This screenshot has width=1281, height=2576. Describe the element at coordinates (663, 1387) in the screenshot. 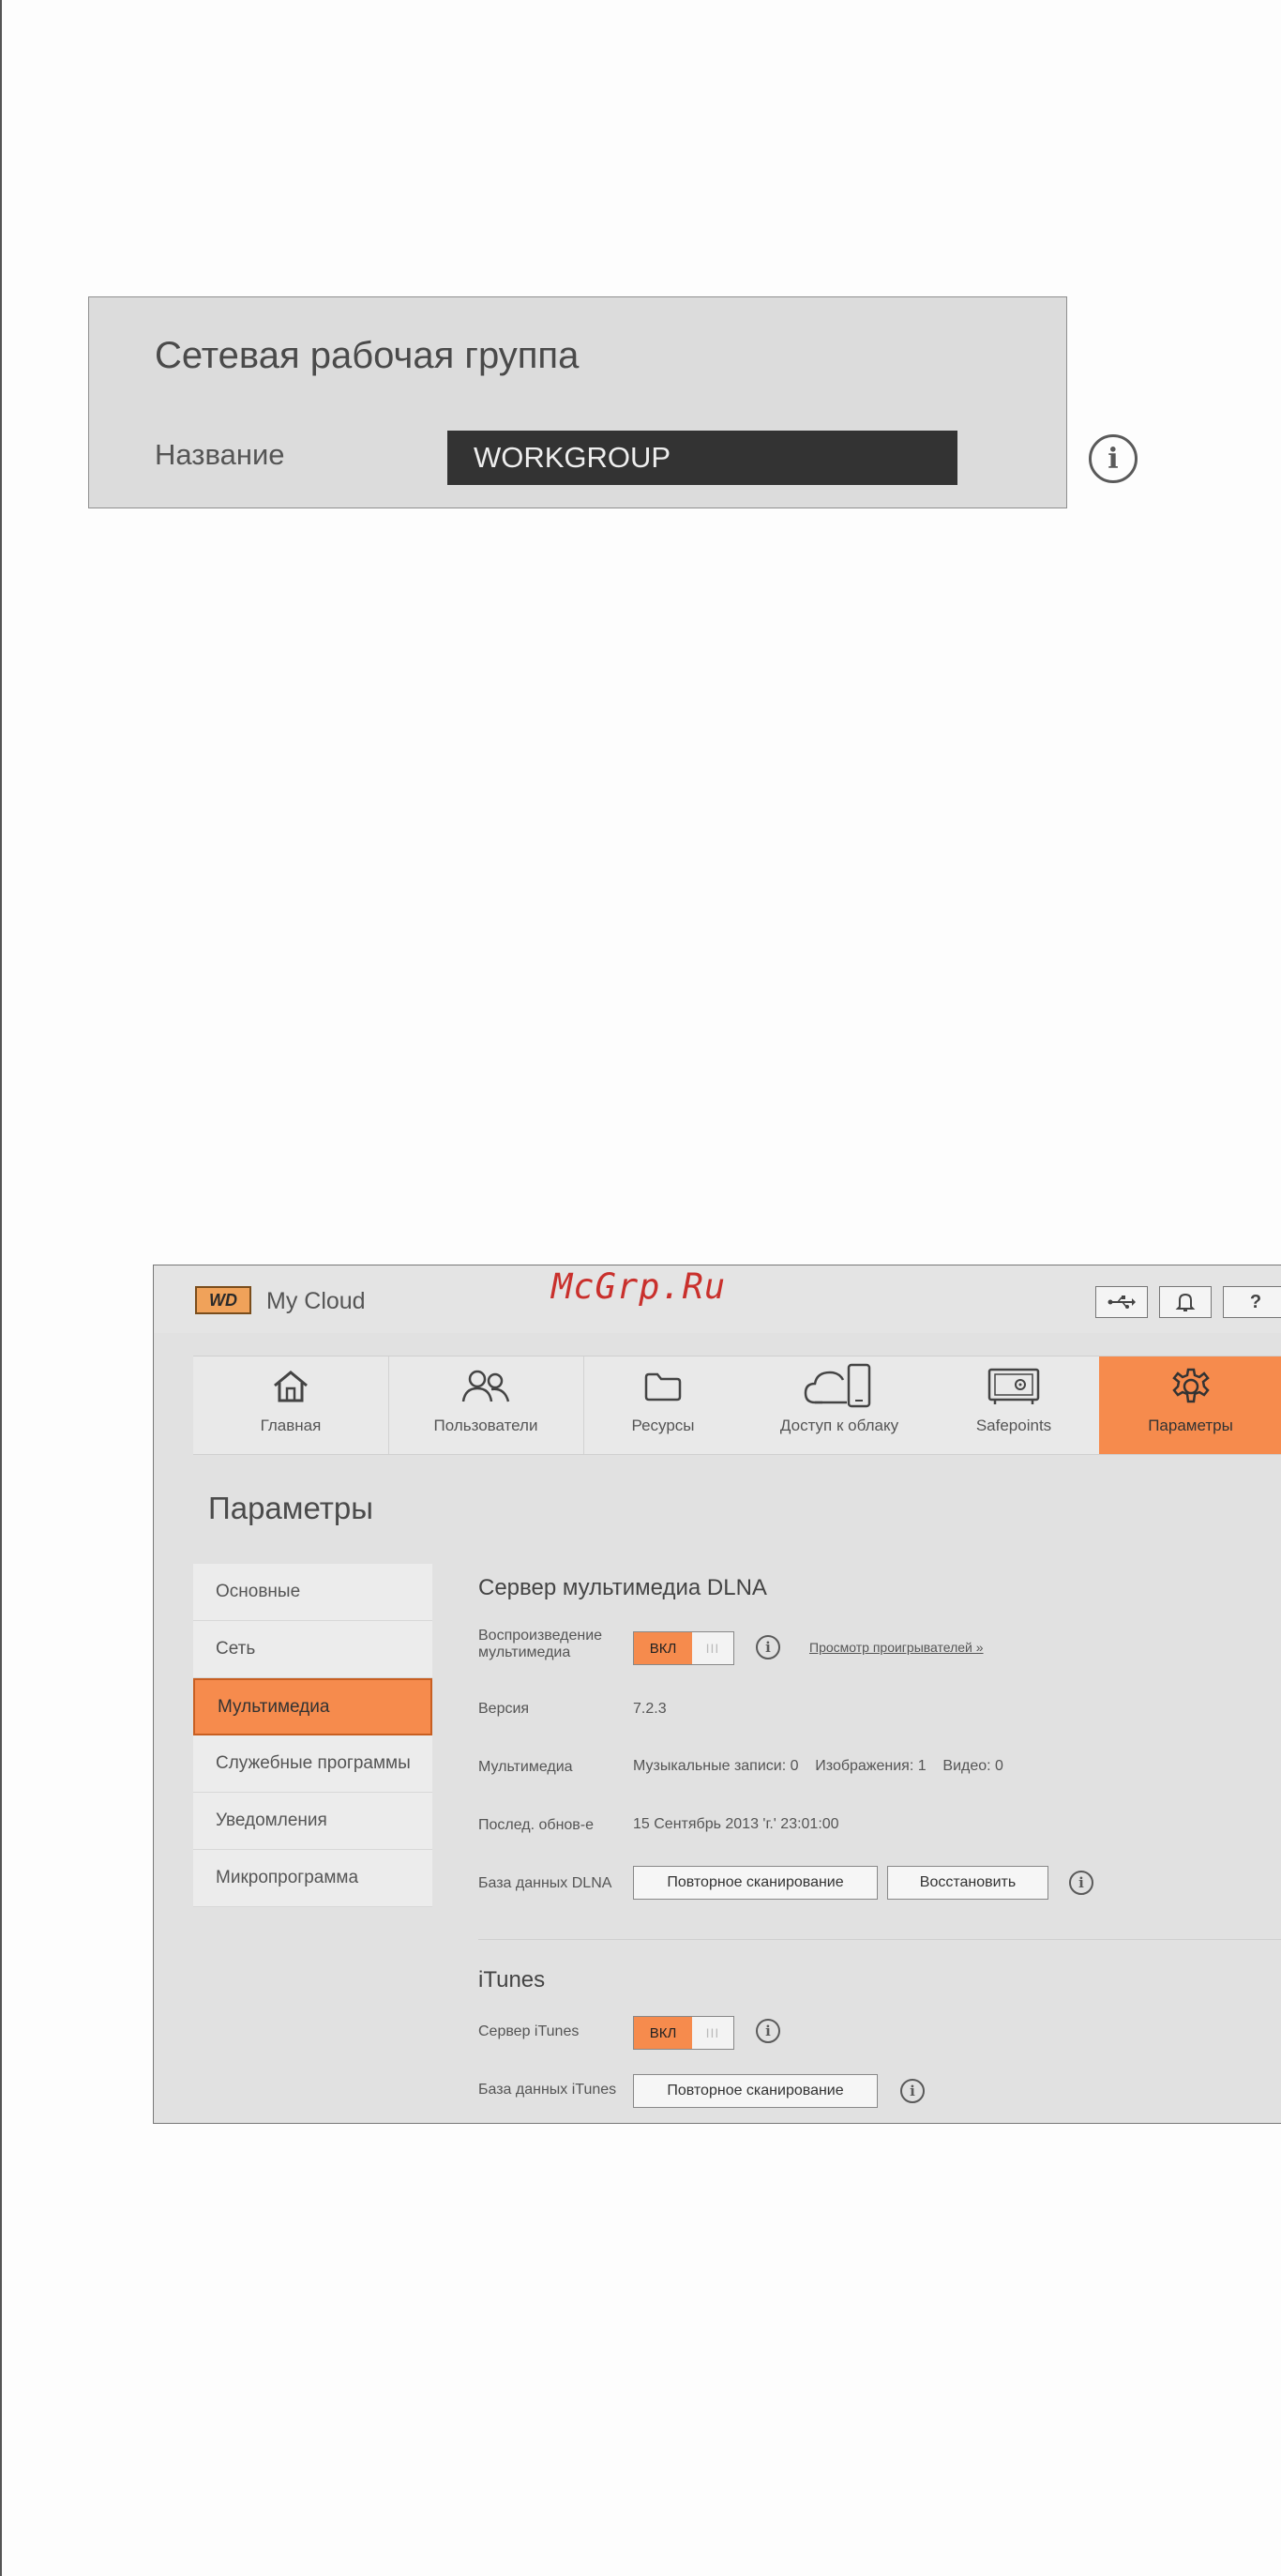

I see `folder-icon` at that location.